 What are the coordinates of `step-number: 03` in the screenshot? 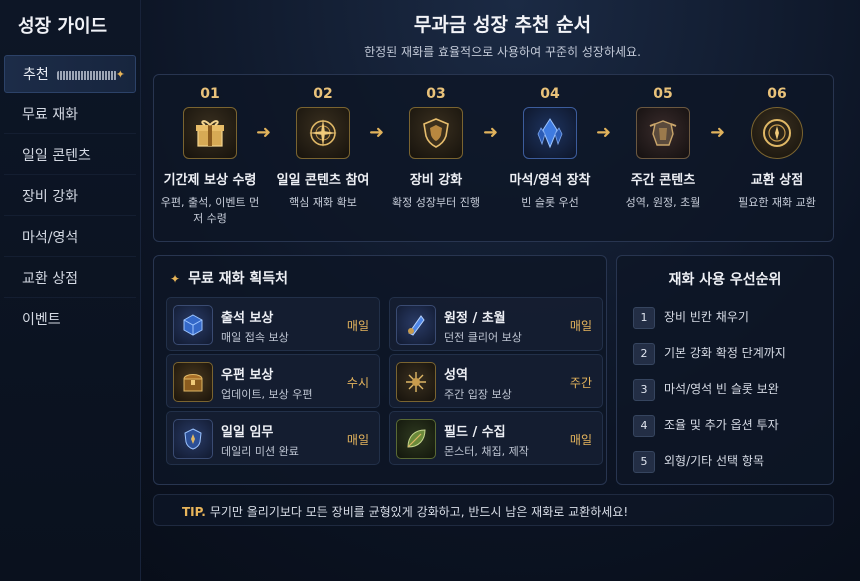 It's located at (436, 94).